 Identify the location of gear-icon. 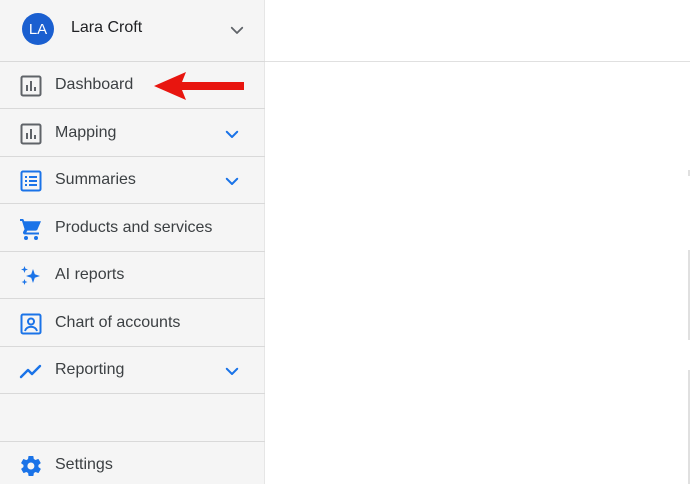
(31, 466).